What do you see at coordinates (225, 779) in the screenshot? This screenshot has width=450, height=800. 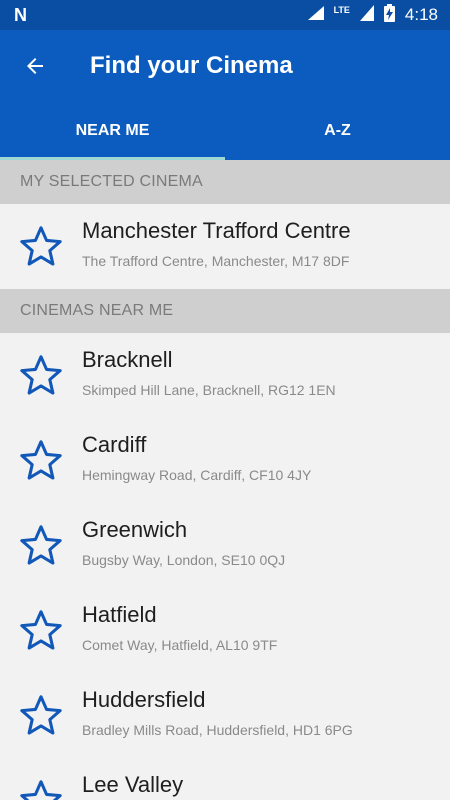 I see `list-item: Lee Valley` at bounding box center [225, 779].